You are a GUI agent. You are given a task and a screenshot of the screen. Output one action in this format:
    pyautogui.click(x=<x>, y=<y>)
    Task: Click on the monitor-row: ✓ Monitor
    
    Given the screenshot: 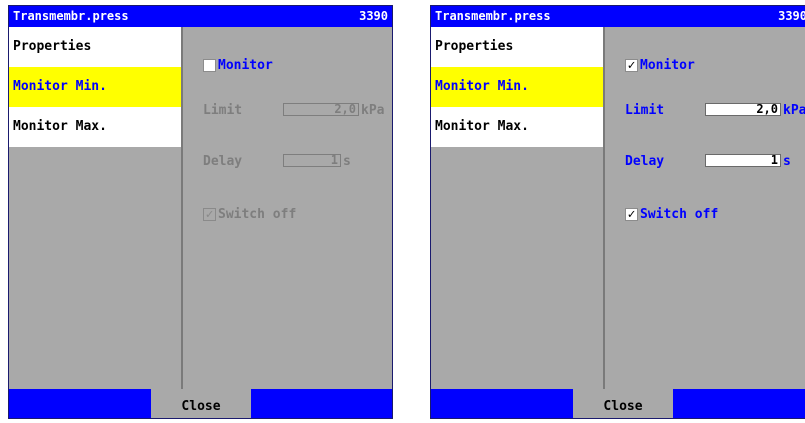 What is the action you would take?
    pyautogui.click(x=660, y=65)
    